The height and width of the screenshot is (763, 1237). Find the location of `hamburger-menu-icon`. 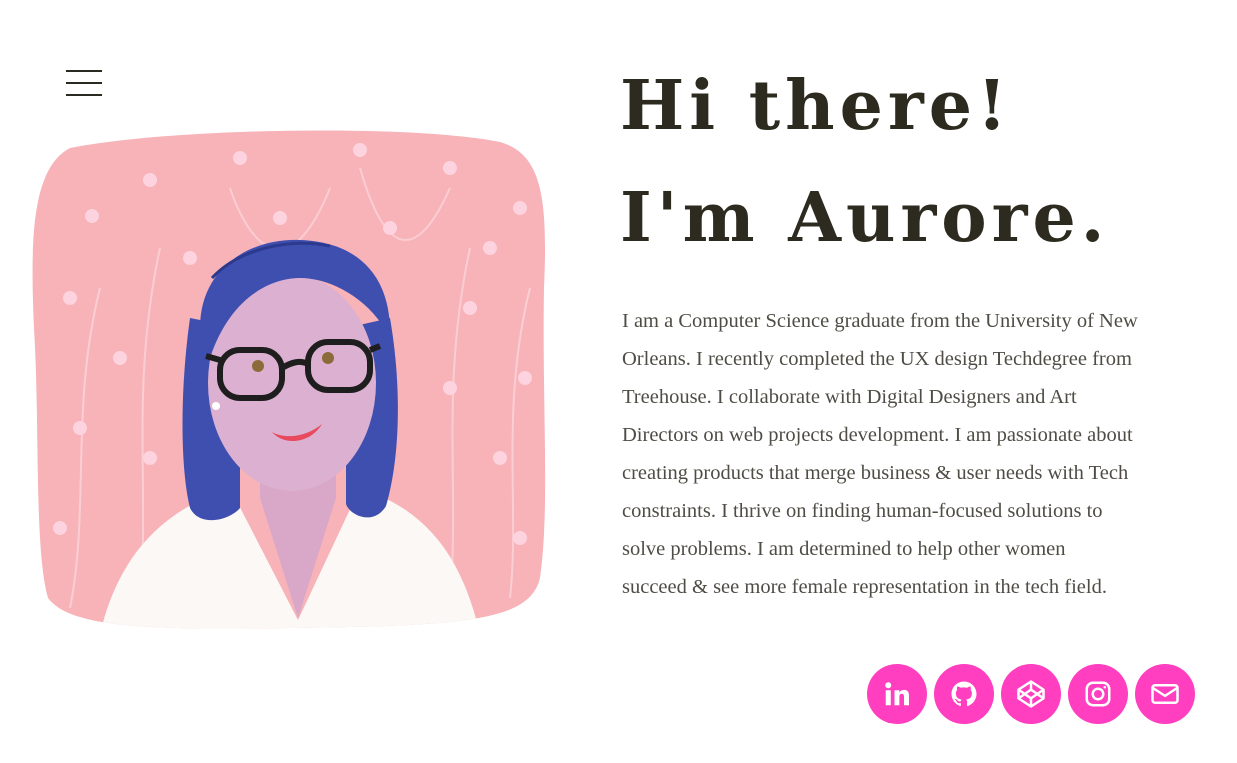

hamburger-menu-icon is located at coordinates (84, 83).